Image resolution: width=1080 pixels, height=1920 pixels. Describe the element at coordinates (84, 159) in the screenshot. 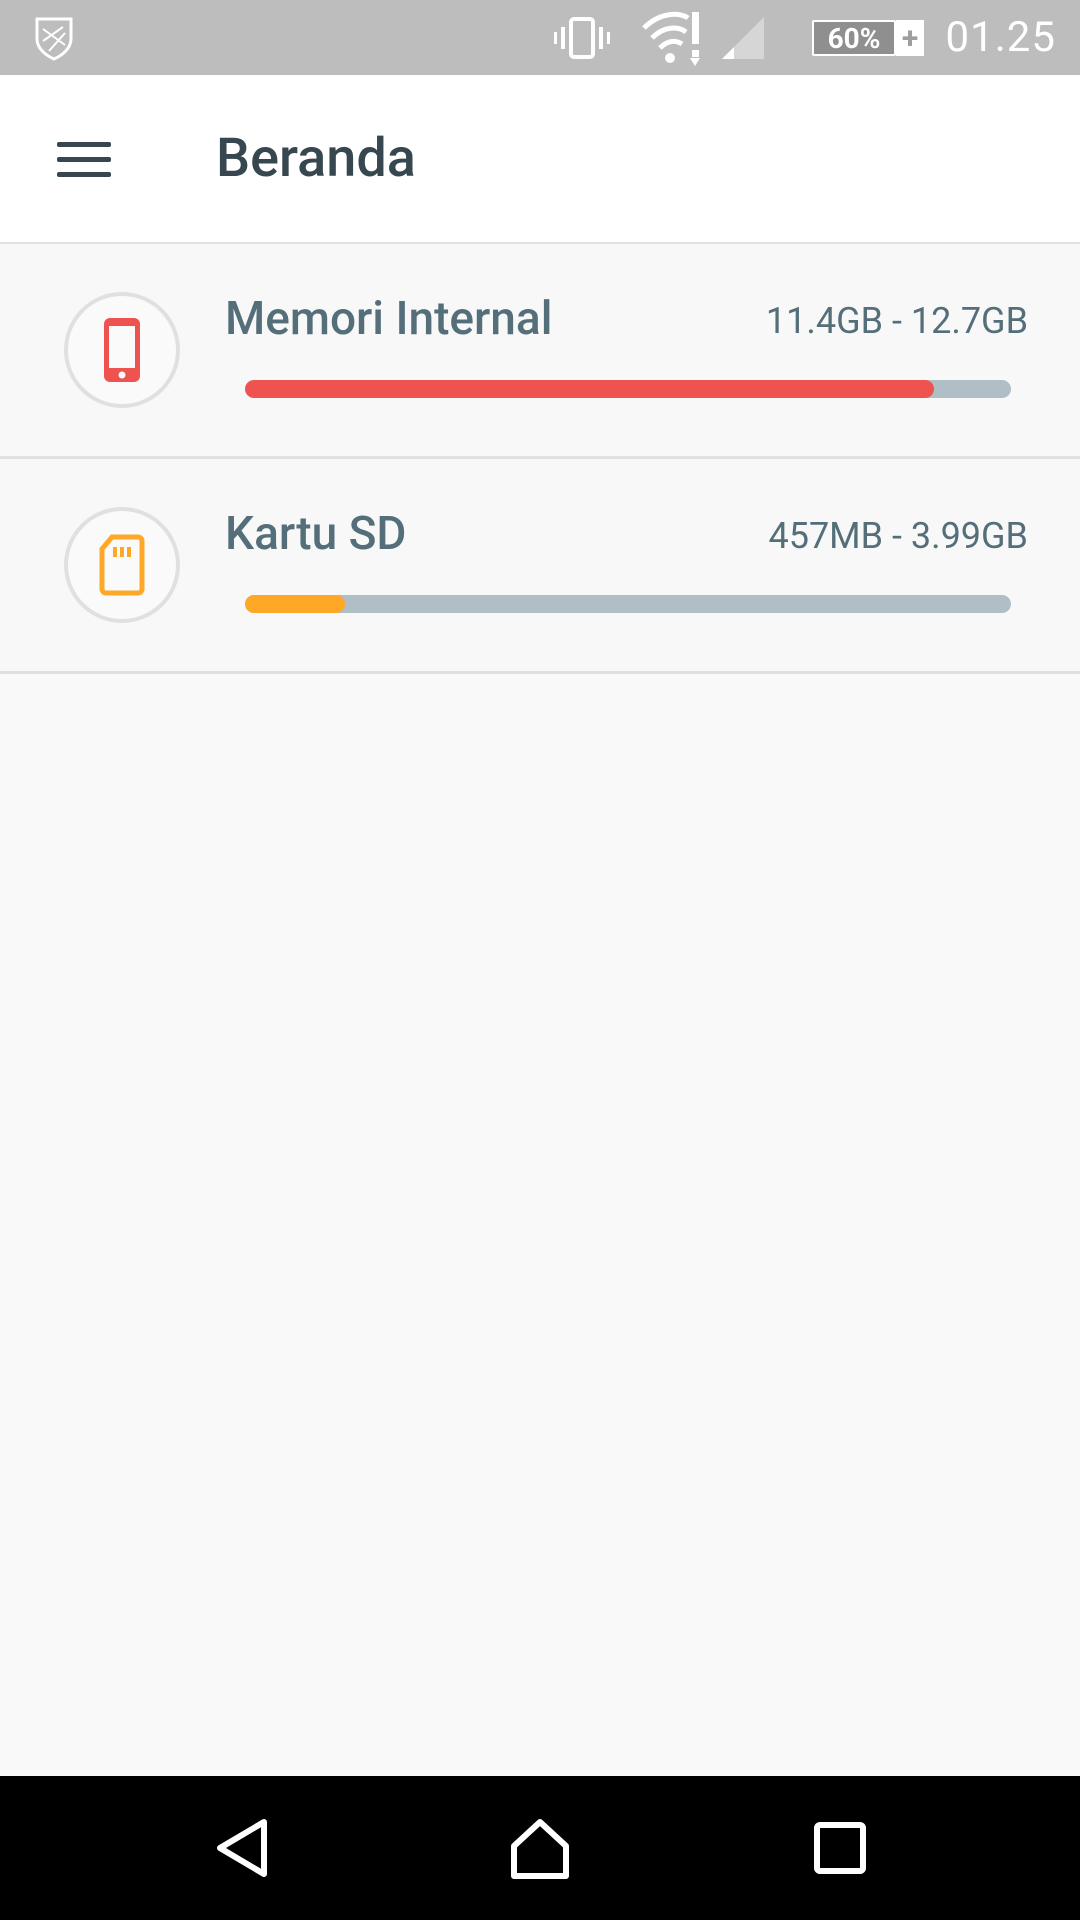

I see `hamburger-menu-icon` at that location.